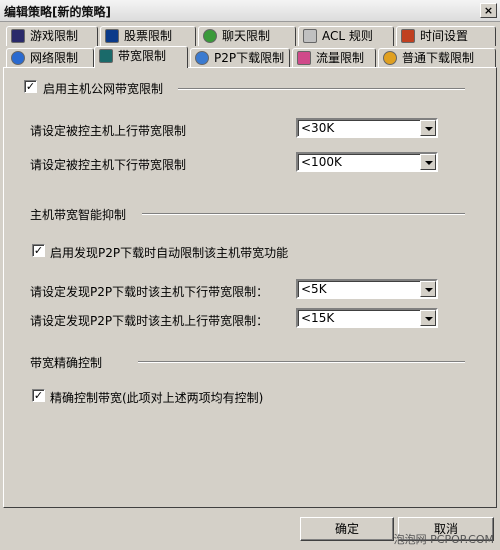 This screenshot has height=550, width=500. Describe the element at coordinates (488, 10) in the screenshot. I see `close-button: ×` at that location.